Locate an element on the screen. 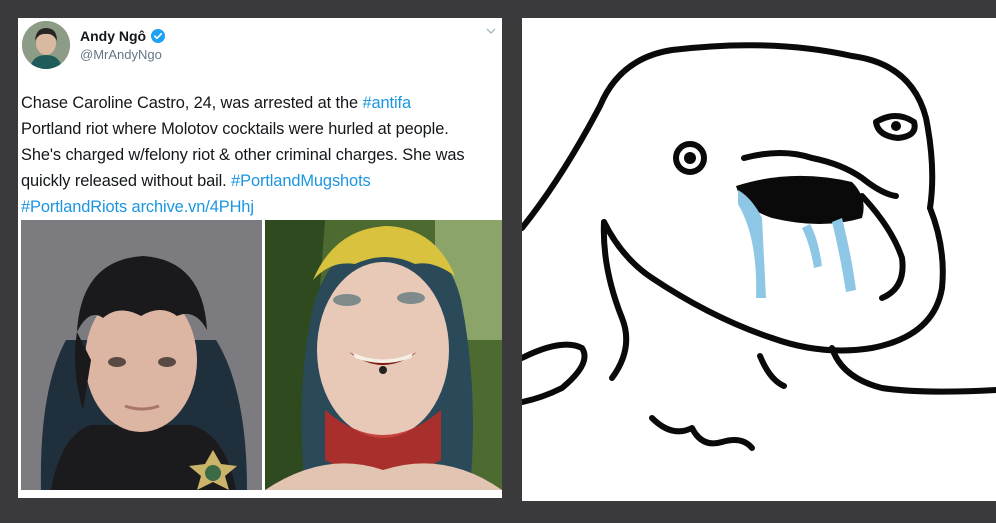 This screenshot has width=996, height=523. hashtag-link: #antifa is located at coordinates (387, 103).